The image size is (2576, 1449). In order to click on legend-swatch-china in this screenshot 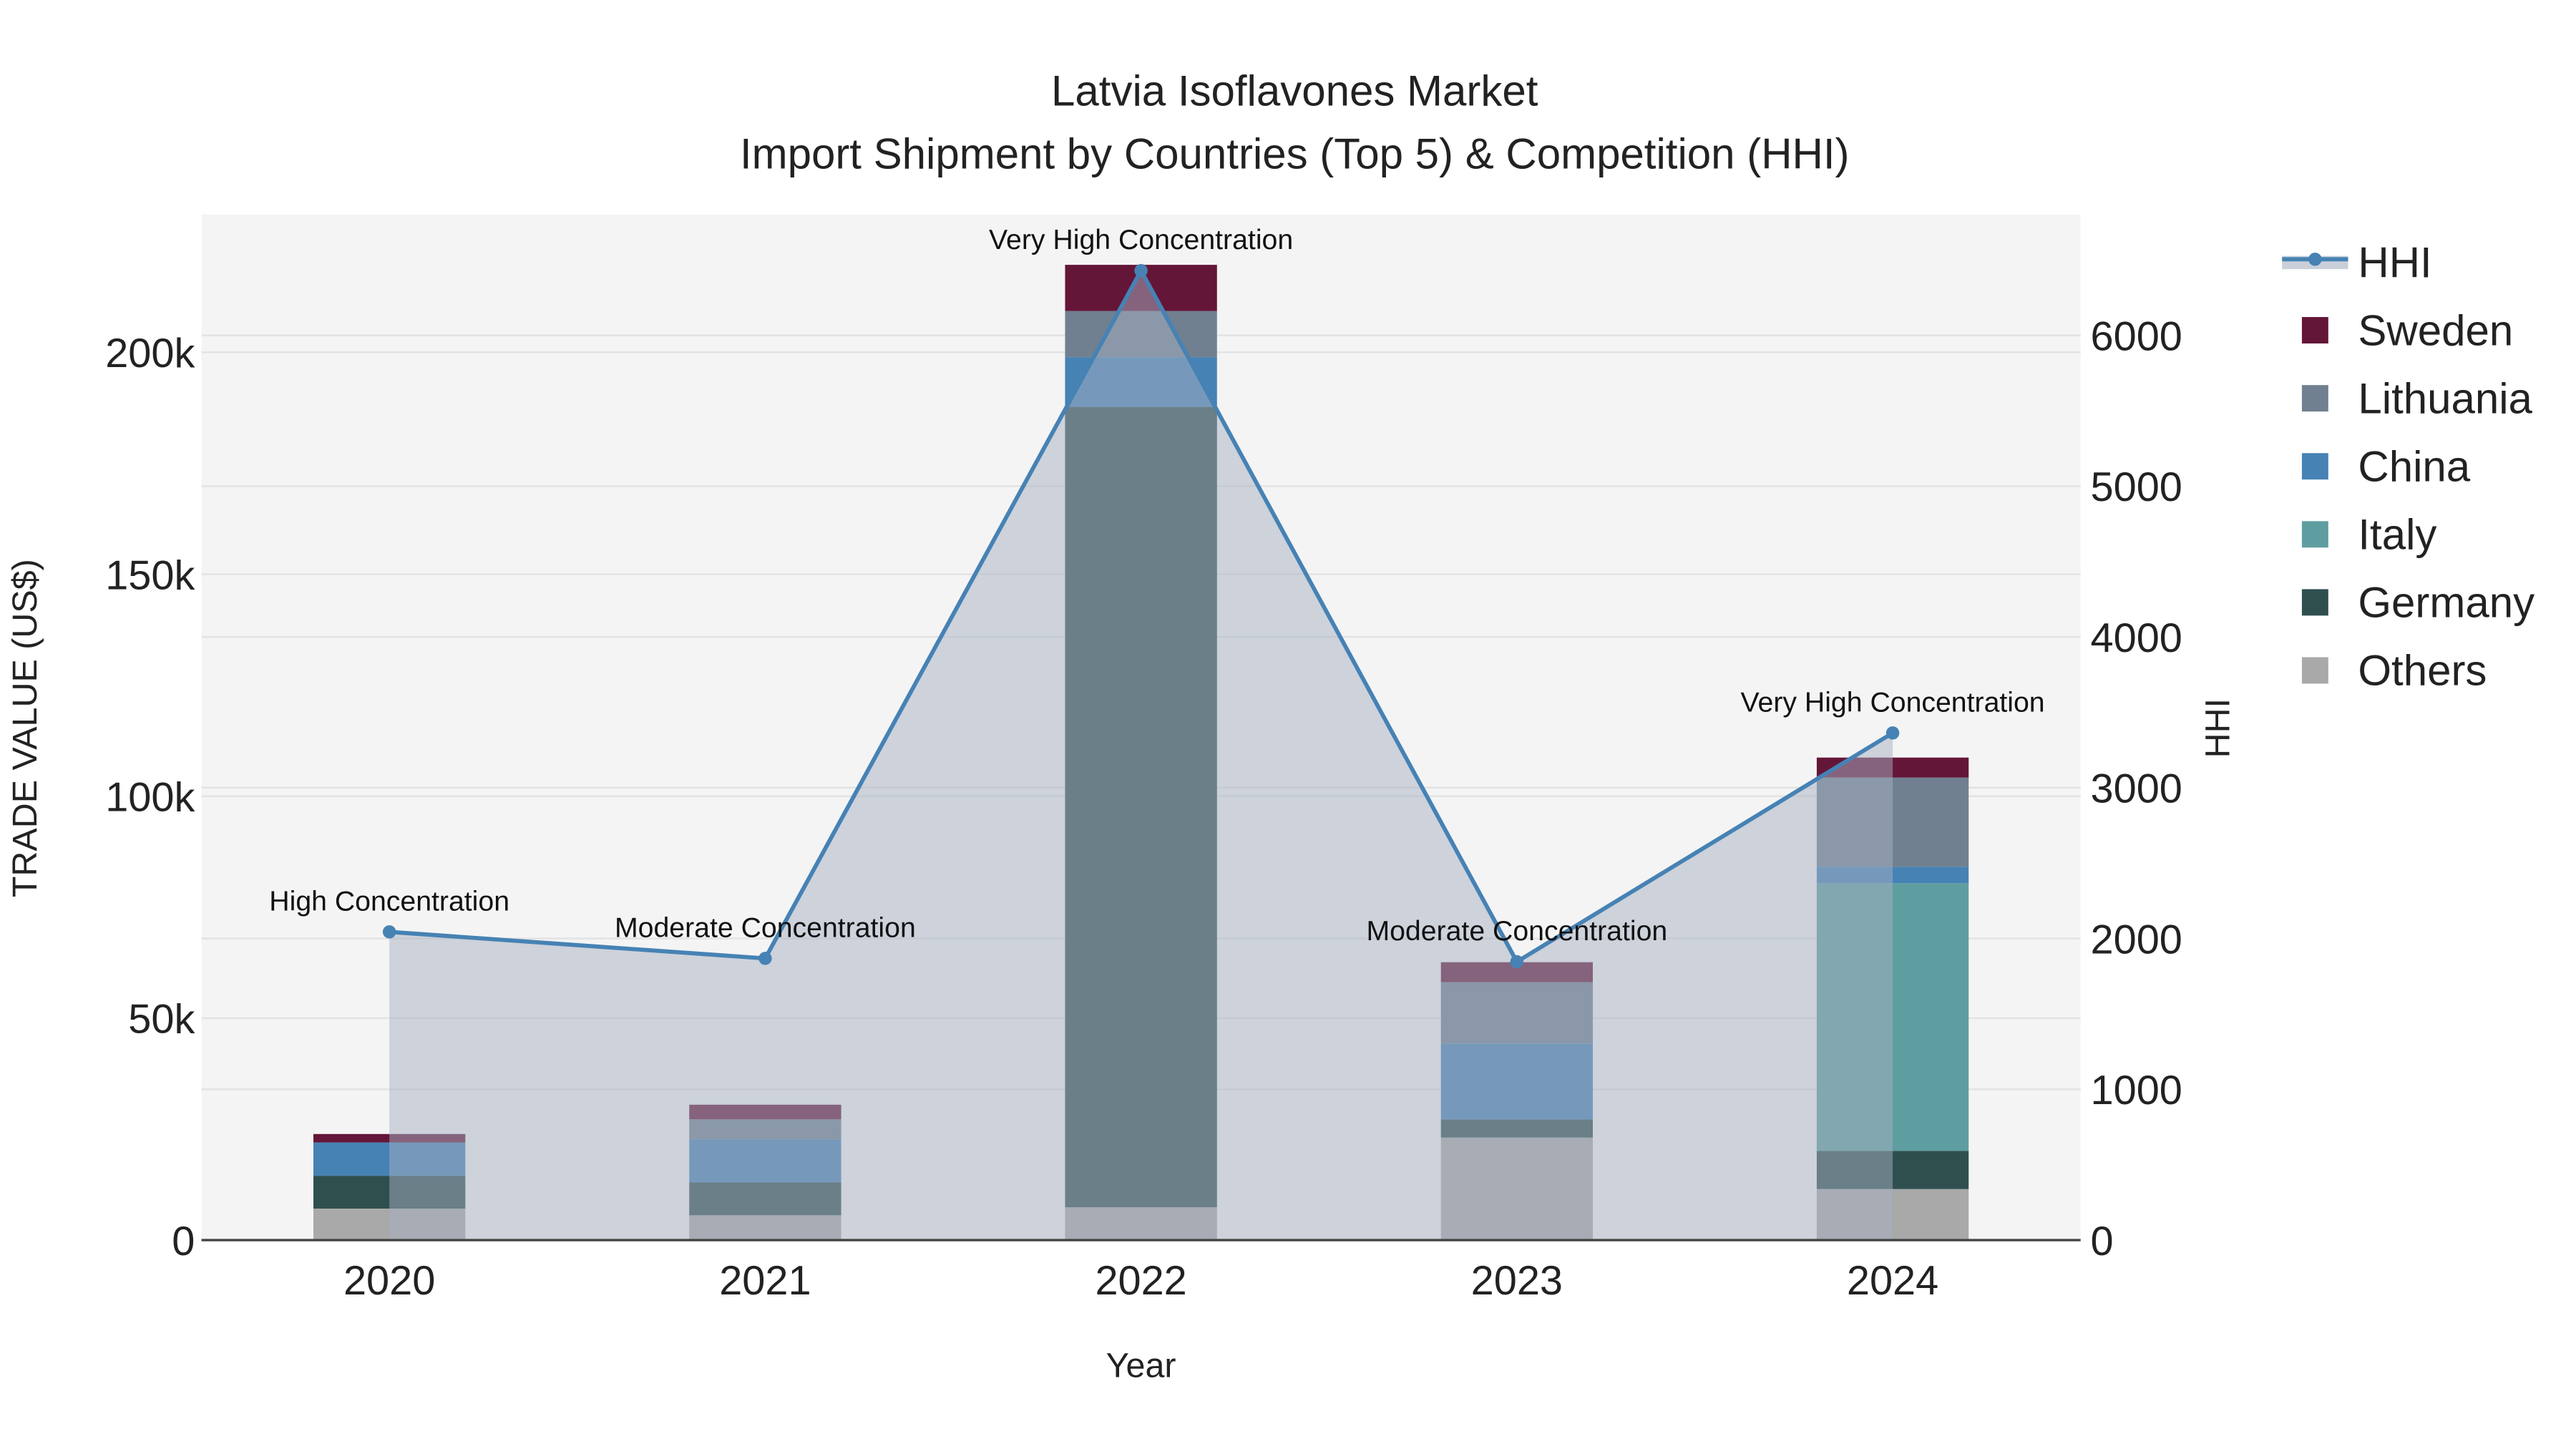, I will do `click(2314, 466)`.